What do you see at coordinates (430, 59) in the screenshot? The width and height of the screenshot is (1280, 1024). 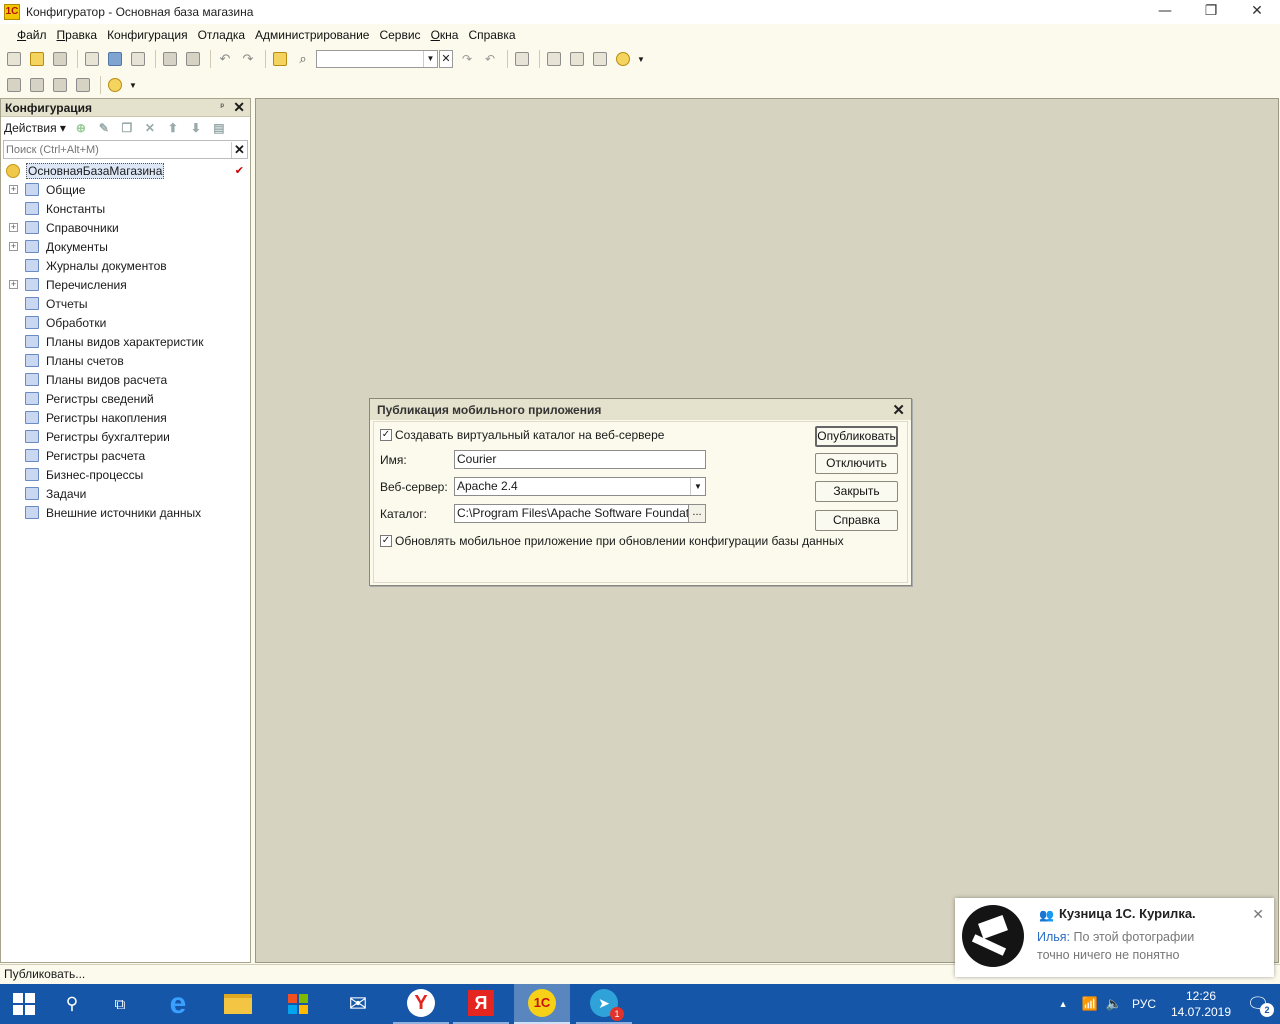 I see `chevron-down-icon: ▼` at bounding box center [430, 59].